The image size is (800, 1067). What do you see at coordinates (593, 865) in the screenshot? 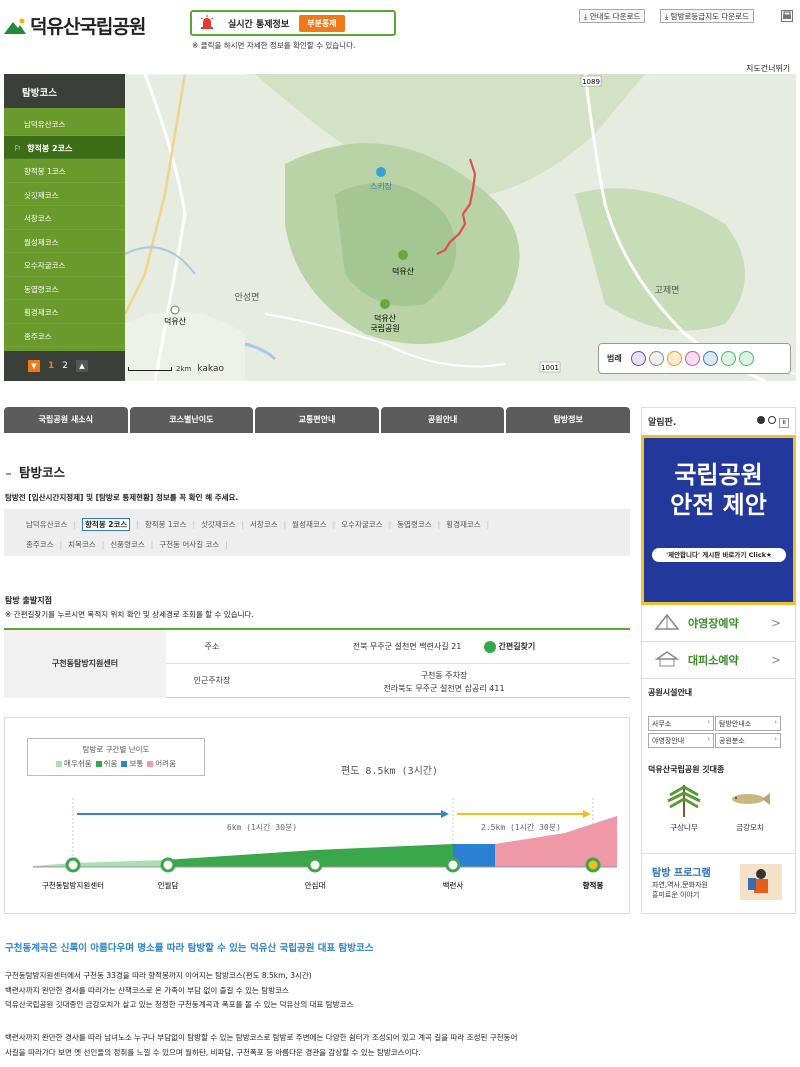
I see `point-hyangjeokbong` at bounding box center [593, 865].